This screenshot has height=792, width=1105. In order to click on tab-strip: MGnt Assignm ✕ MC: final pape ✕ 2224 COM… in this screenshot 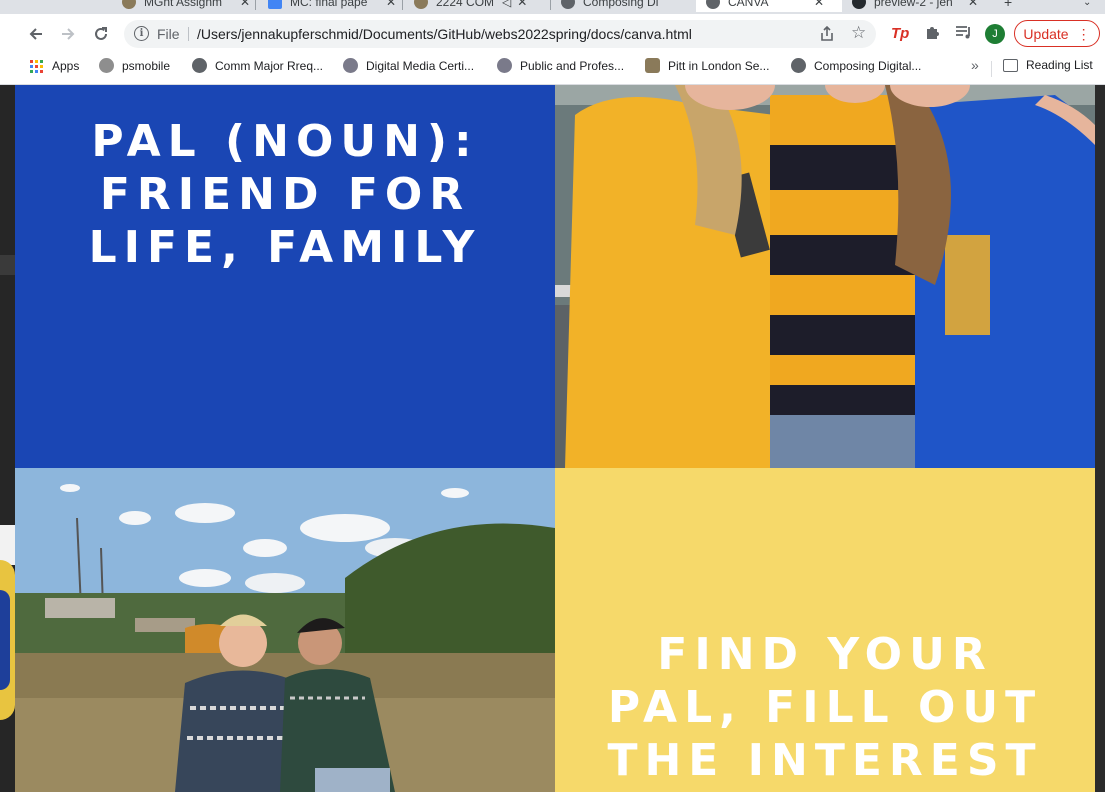, I will do `click(552, 7)`.